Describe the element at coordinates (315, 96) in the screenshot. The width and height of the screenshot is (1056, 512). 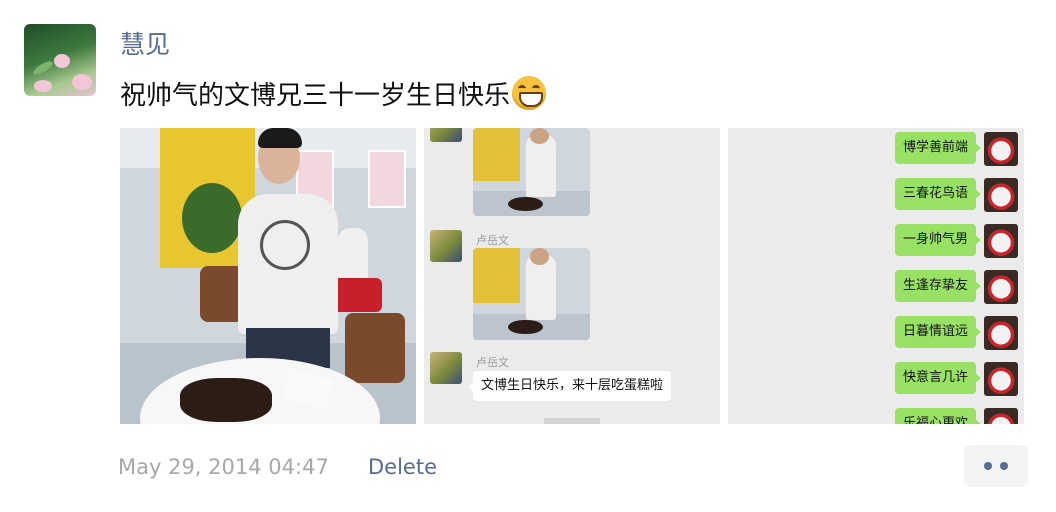
I see `post-text-content: 祝帅气的文博兄三十一岁生日快乐` at that location.